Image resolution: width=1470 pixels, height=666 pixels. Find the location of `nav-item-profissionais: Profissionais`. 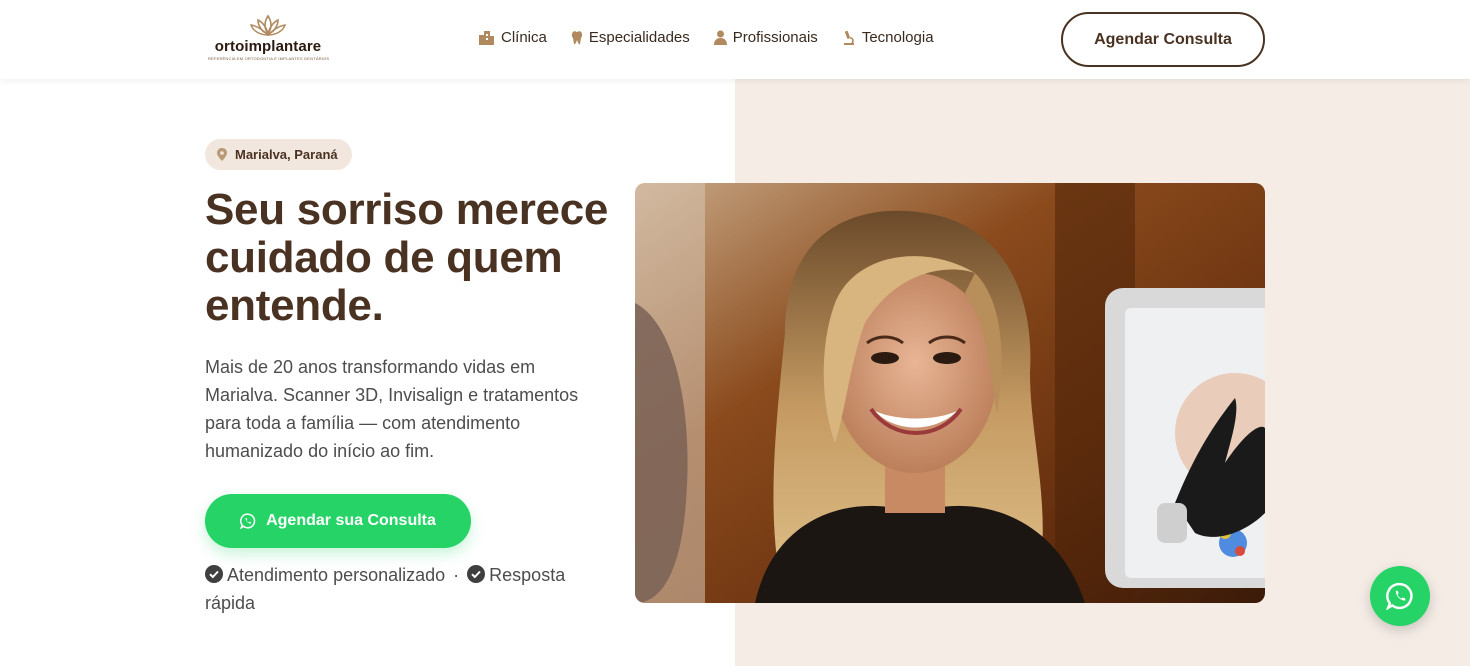

nav-item-profissionais: Profissionais is located at coordinates (765, 37).